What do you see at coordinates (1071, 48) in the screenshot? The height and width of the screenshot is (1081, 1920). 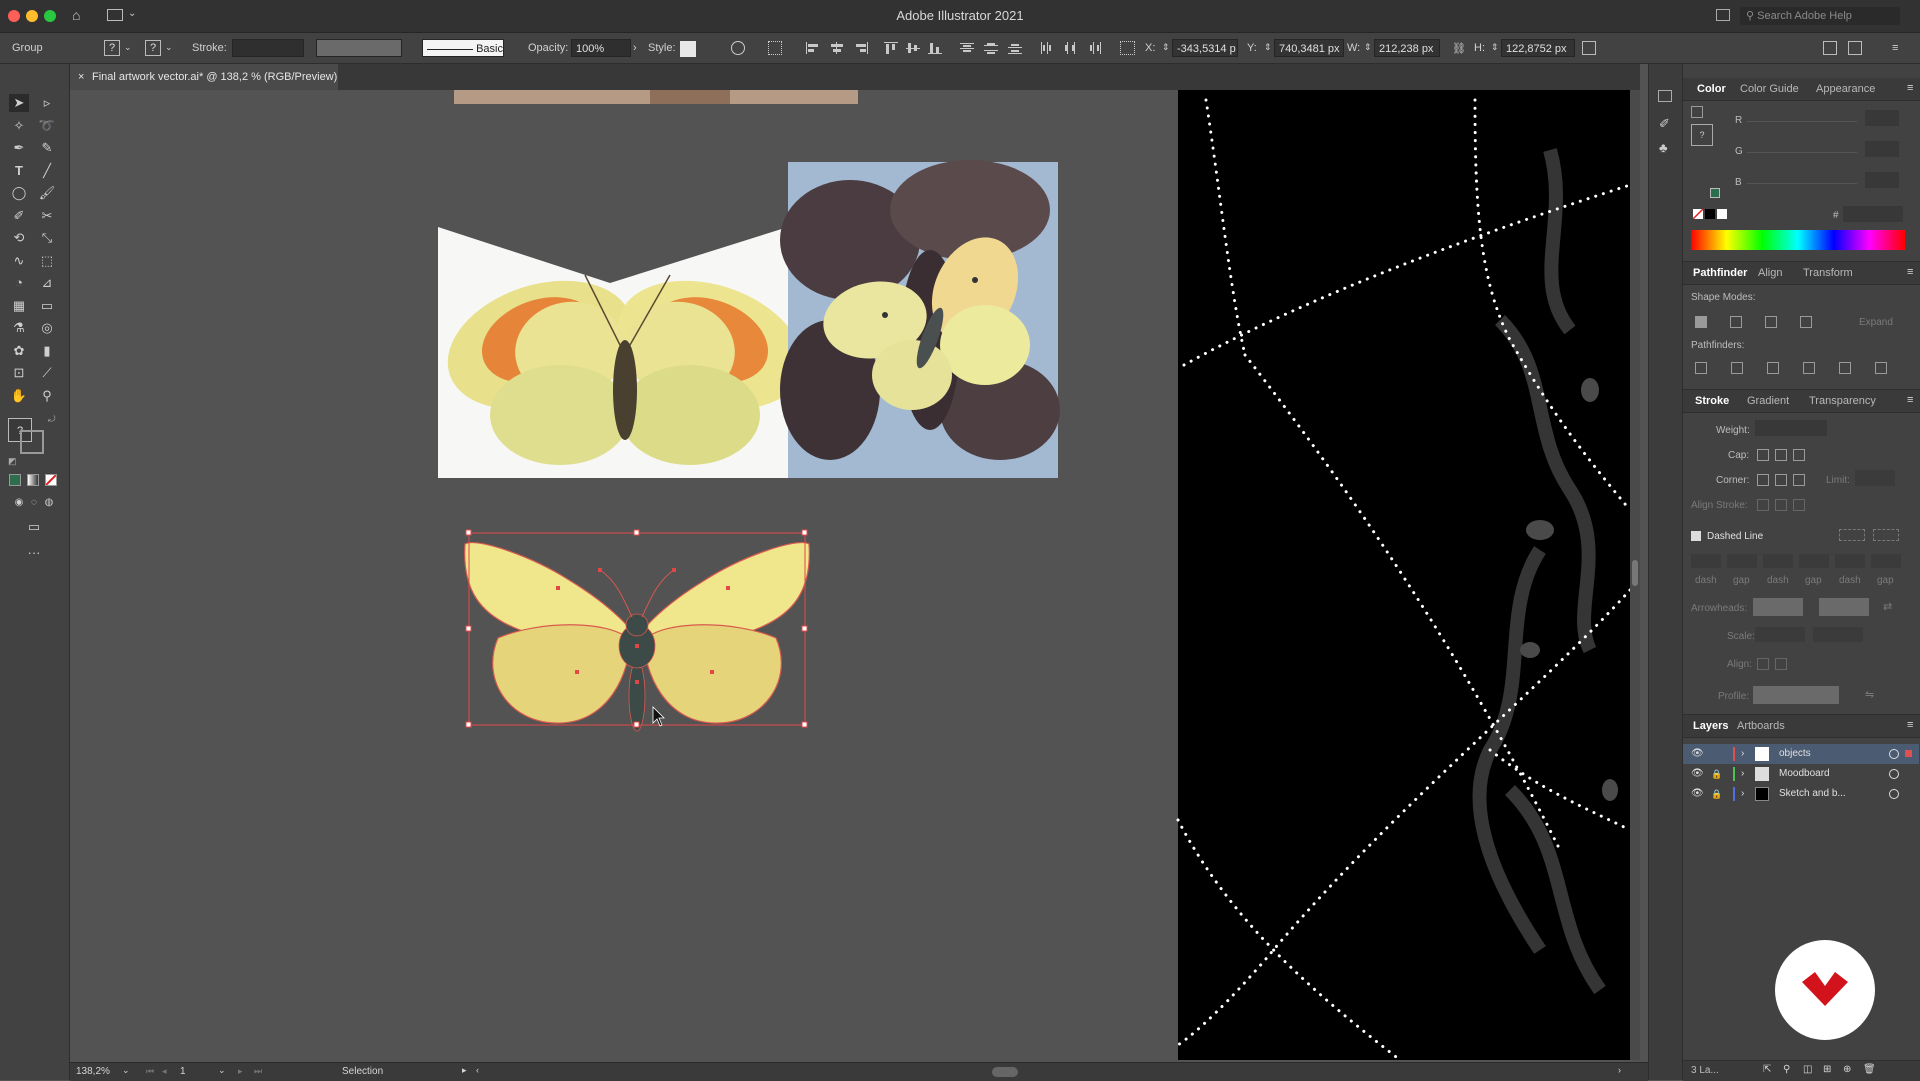 I see `distribute-center-icon` at bounding box center [1071, 48].